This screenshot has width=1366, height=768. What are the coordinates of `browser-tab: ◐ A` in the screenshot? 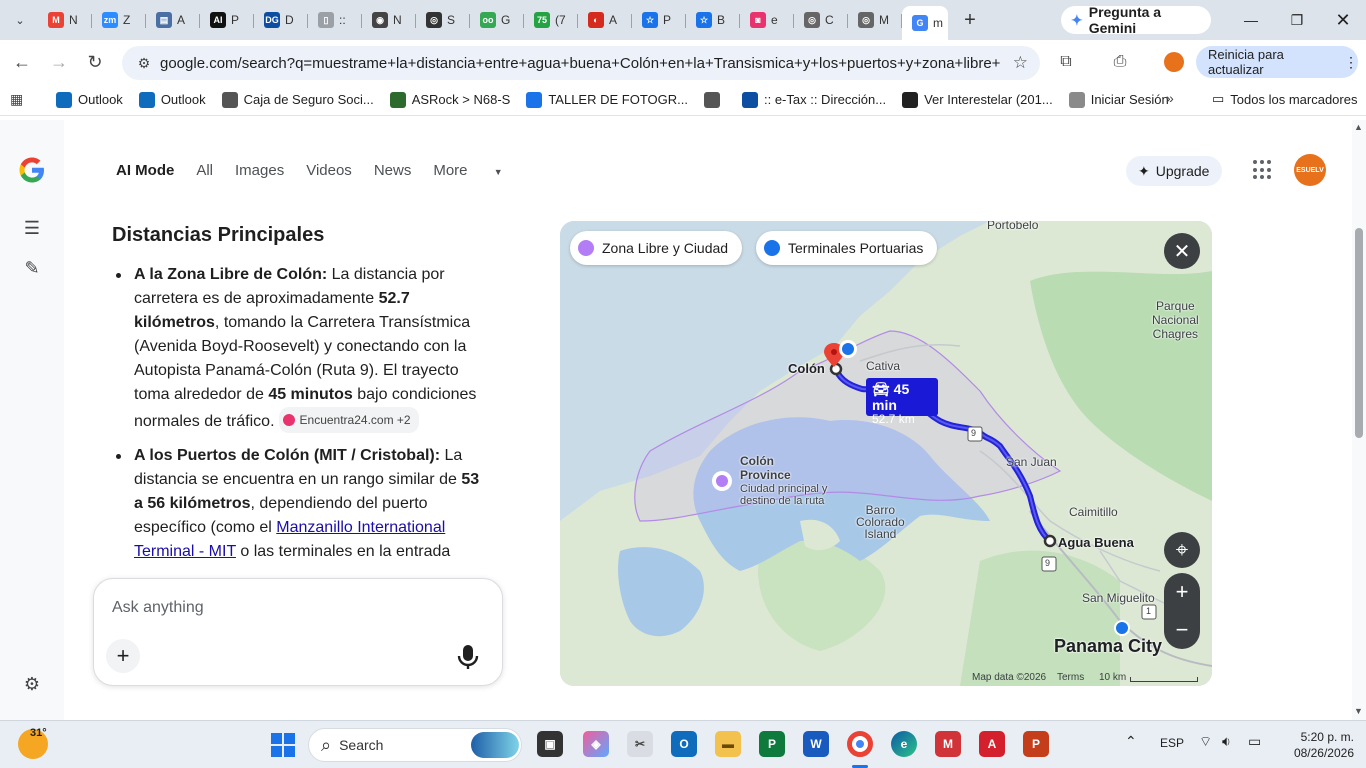 It's located at (605, 20).